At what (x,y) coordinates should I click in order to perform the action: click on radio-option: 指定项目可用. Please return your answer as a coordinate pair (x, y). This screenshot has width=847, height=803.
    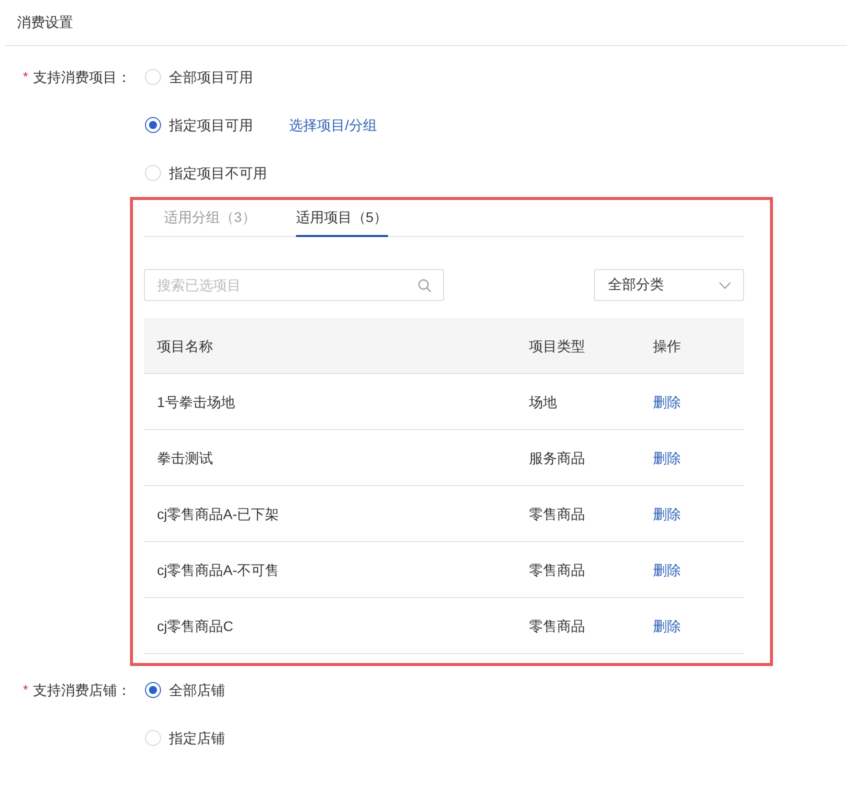
    Looking at the image, I should click on (199, 125).